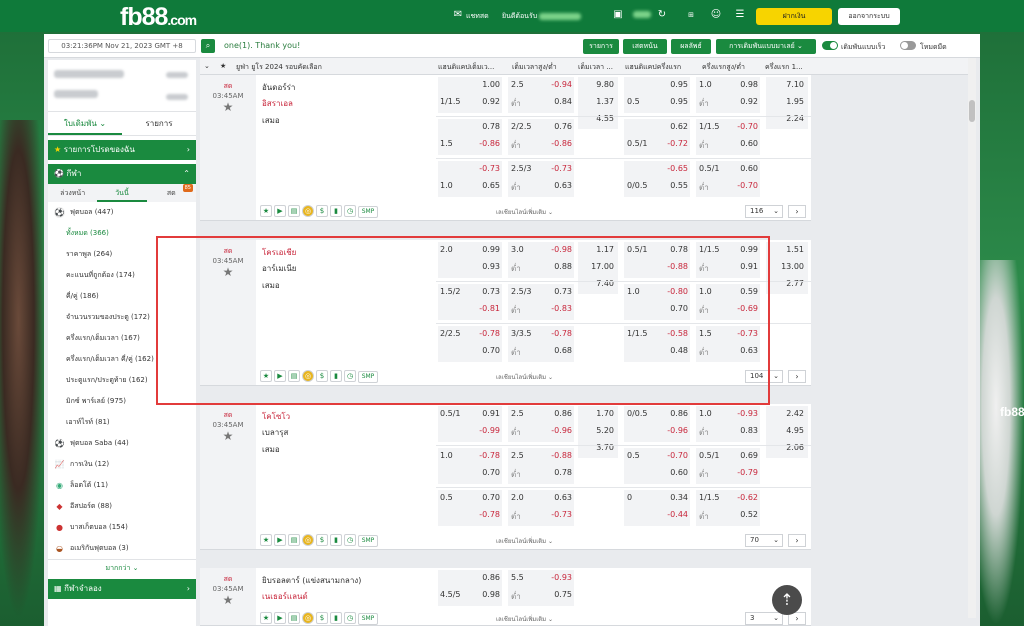  Describe the element at coordinates (350, 618) in the screenshot. I see `timeline-icon: ◷` at that location.